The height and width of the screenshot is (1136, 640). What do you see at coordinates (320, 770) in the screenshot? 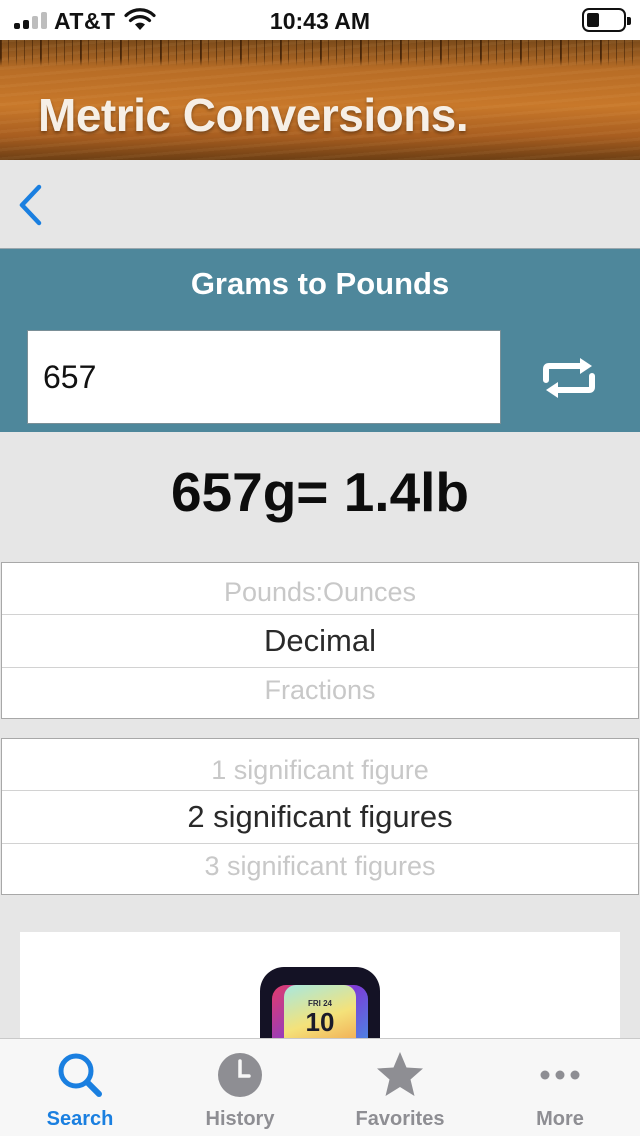
I see `picker-option-above: 1 significant figure` at bounding box center [320, 770].